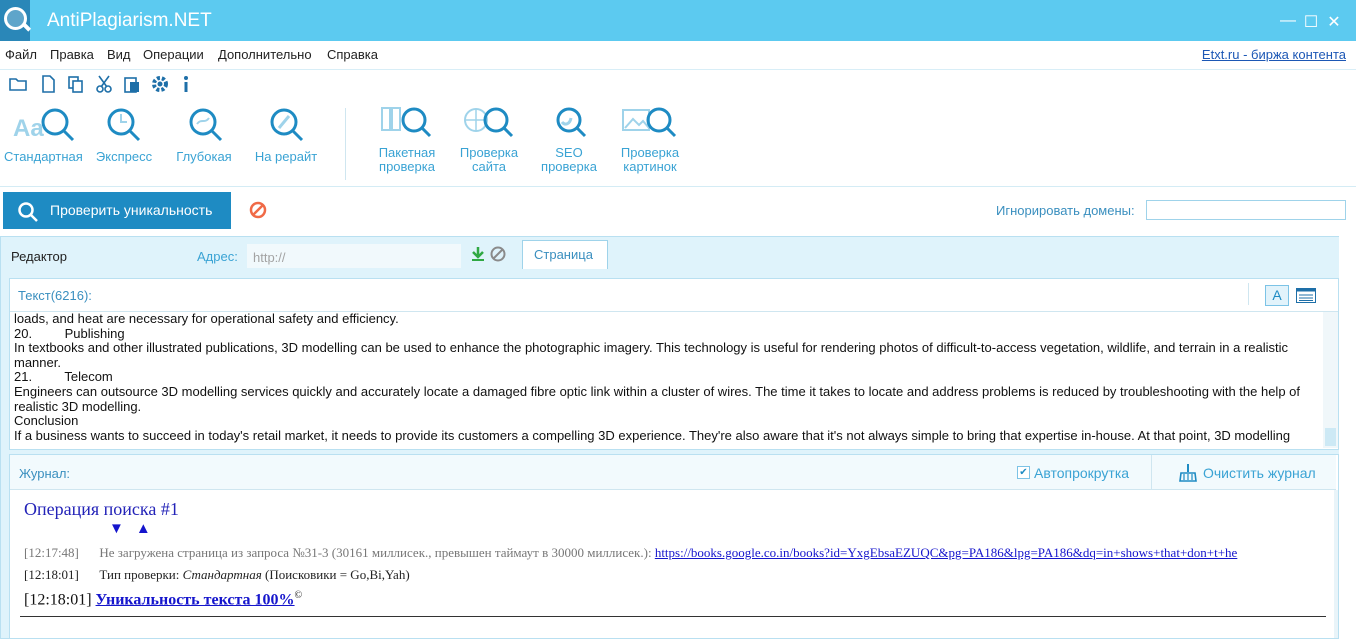 Image resolution: width=1356 pixels, height=639 pixels. Describe the element at coordinates (265, 54) in the screenshot. I see `menu-additional: Дополнительно` at that location.